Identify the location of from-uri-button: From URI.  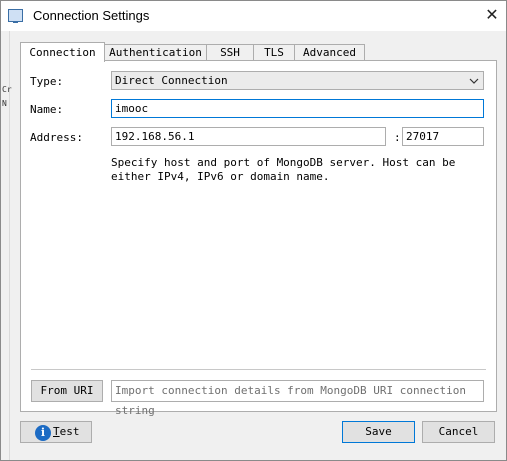
(67, 391).